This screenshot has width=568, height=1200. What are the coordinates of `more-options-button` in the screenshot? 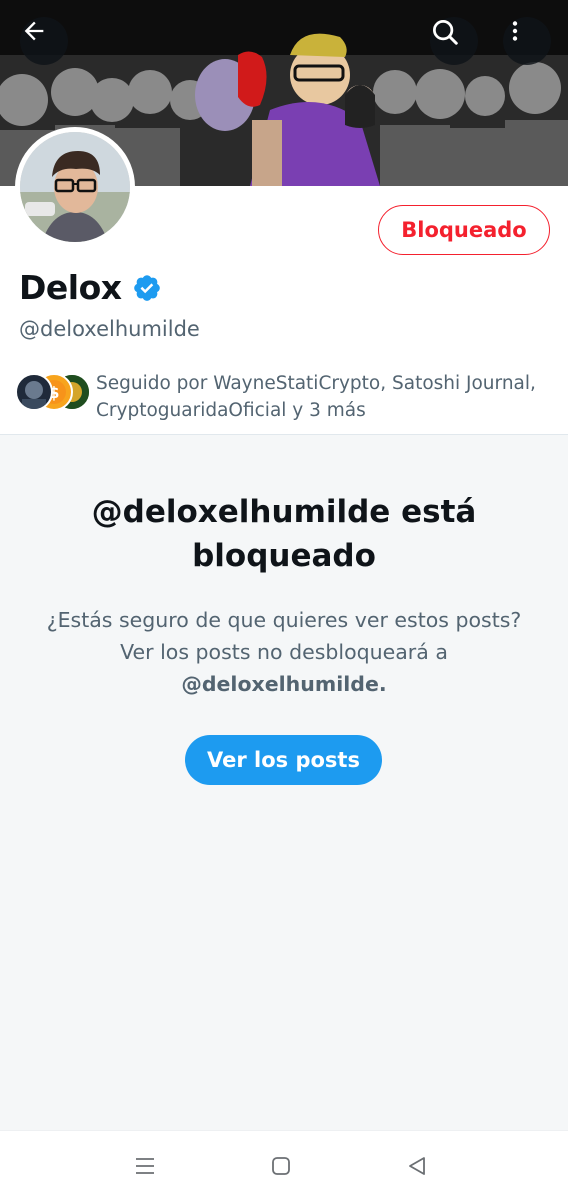 It's located at (527, 41).